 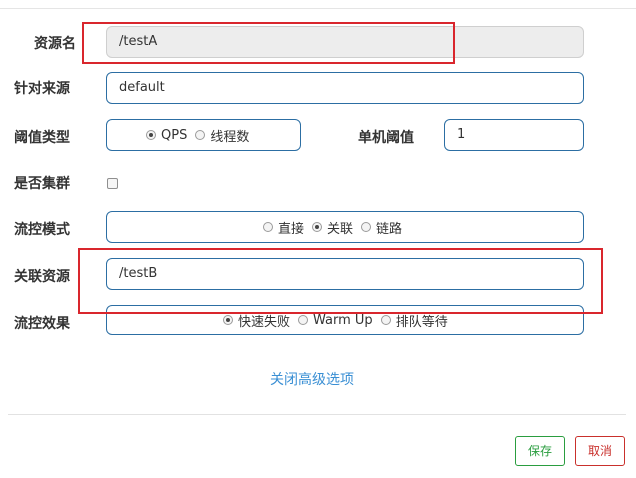 I want to click on threshold-type-option-qps: QPS, so click(x=166, y=135).